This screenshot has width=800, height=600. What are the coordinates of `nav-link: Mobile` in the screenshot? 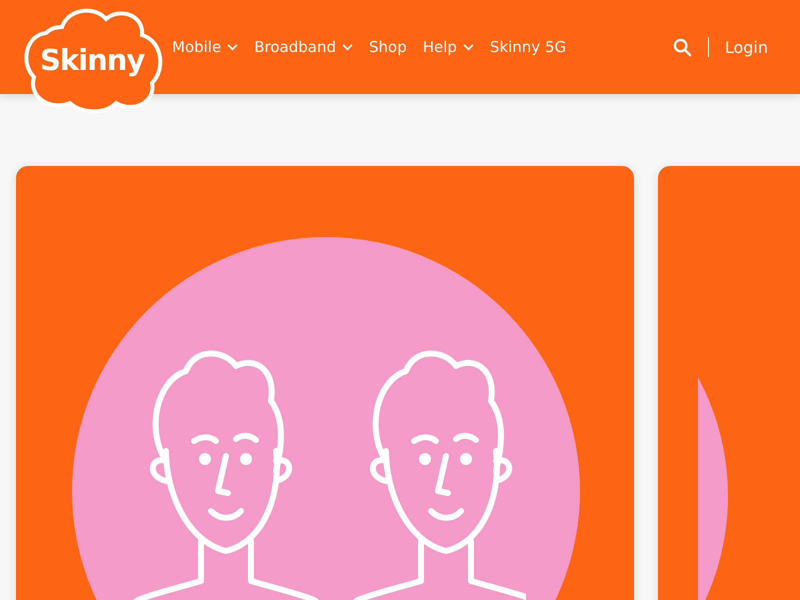 It's located at (205, 47).